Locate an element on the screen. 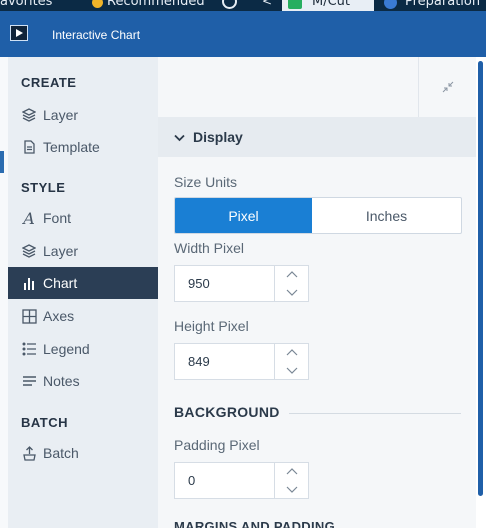 The image size is (486, 528). size-units-inches-option: Inches is located at coordinates (386, 215).